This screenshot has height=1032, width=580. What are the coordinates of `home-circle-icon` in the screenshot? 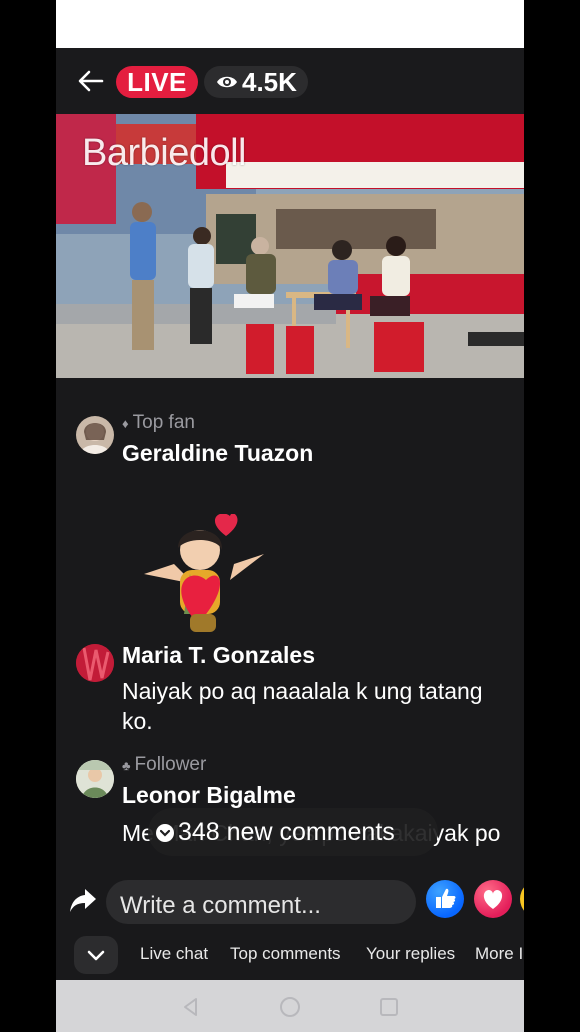 It's located at (290, 1007).